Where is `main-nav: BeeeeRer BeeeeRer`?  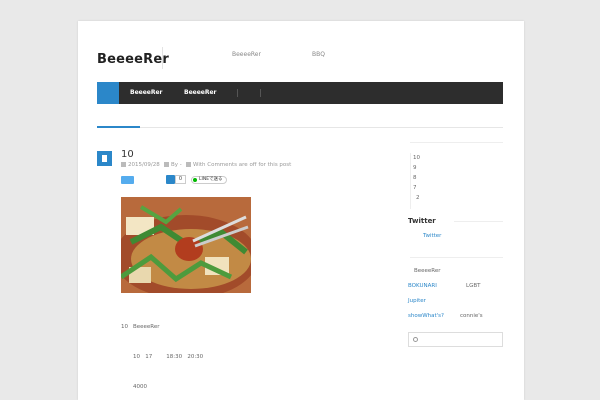
main-nav: BeeeeRer BeeeeRer is located at coordinates (300, 93).